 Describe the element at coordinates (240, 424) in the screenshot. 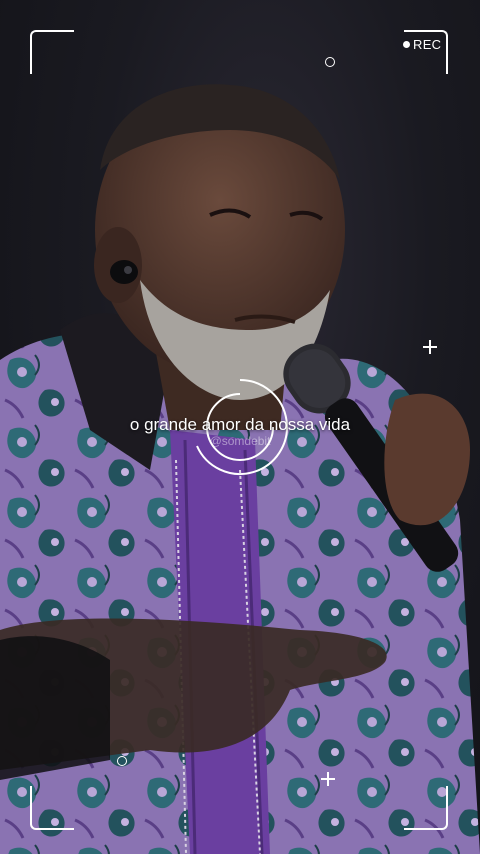

I see `lyric-caption: o grande amor da nossa vida` at that location.